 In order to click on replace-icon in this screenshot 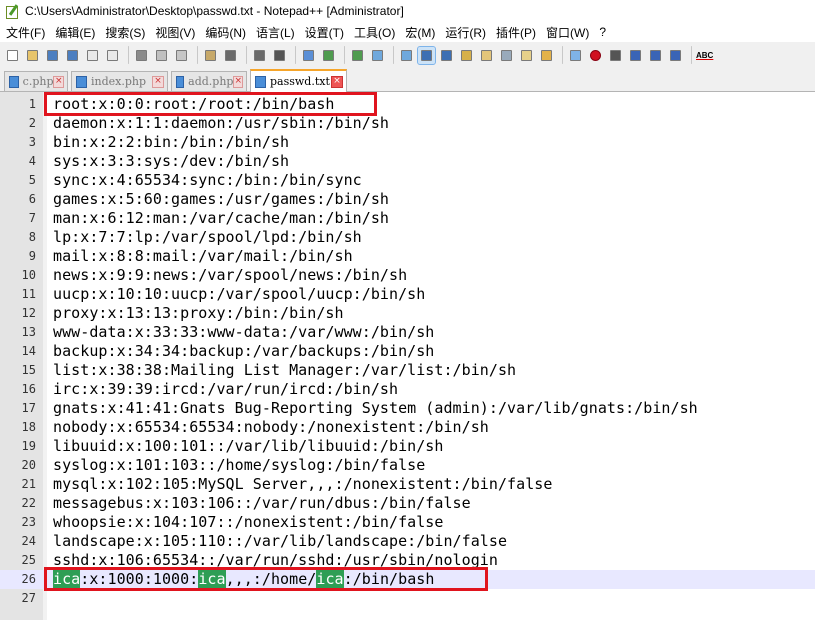, I will do `click(308, 55)`.